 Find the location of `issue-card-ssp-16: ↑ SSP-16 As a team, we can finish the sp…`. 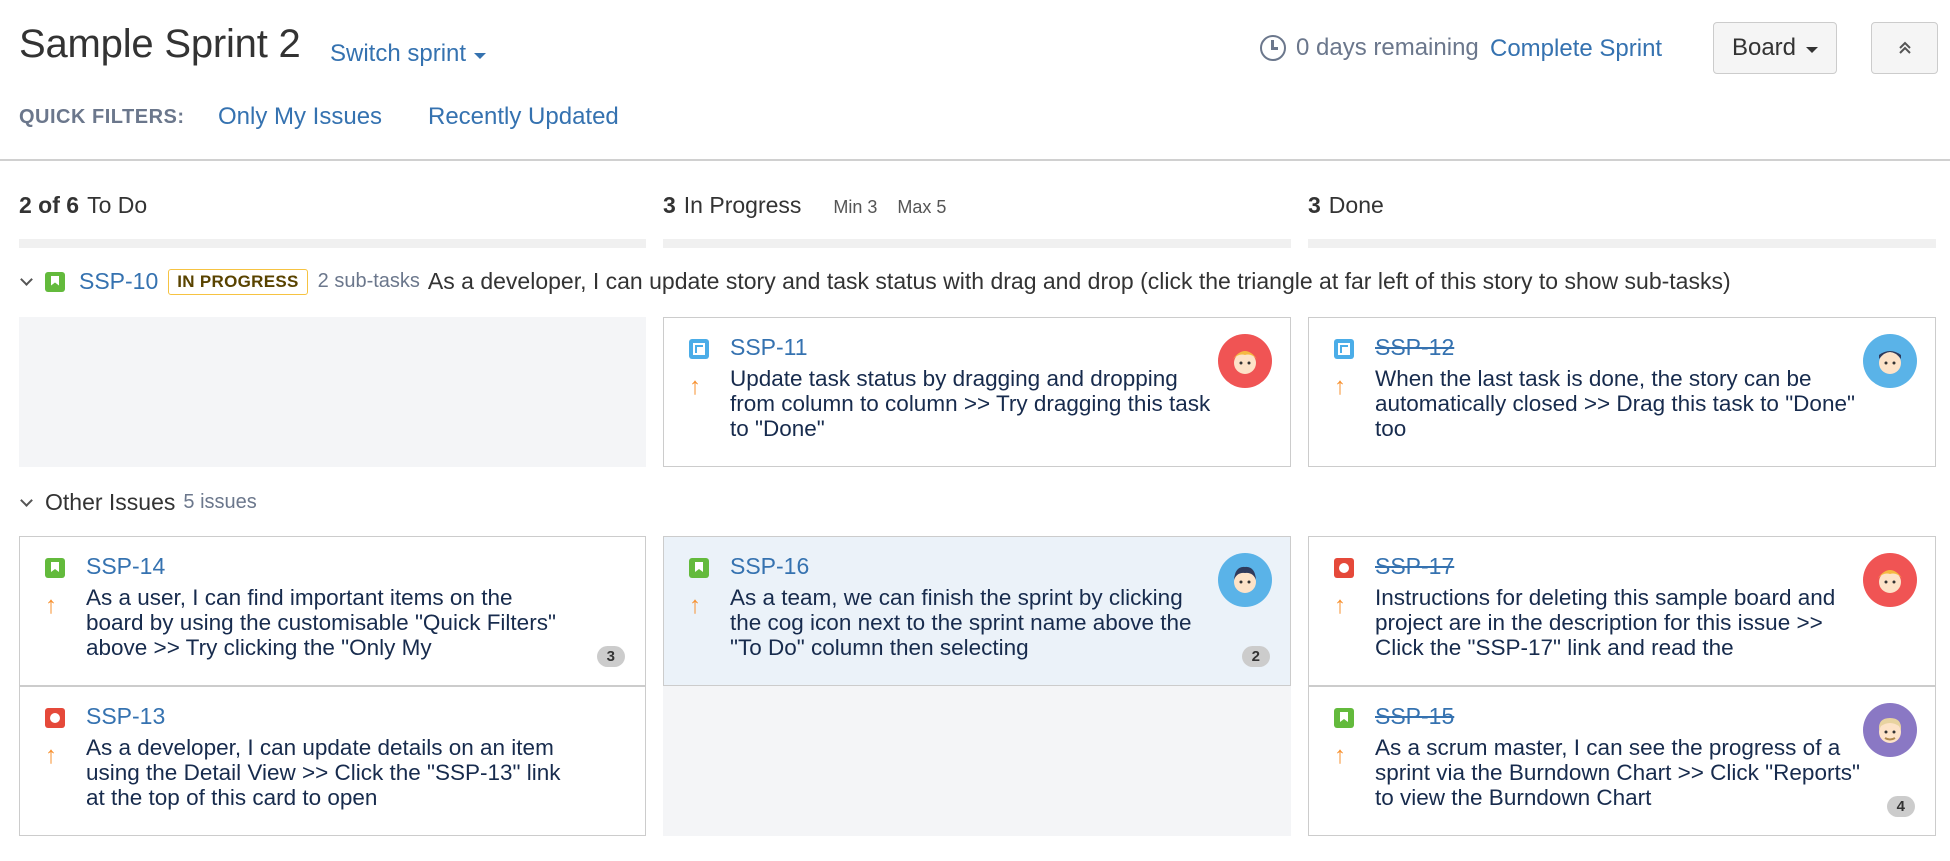

issue-card-ssp-16: ↑ SSP-16 As a team, we can finish the sp… is located at coordinates (977, 611).